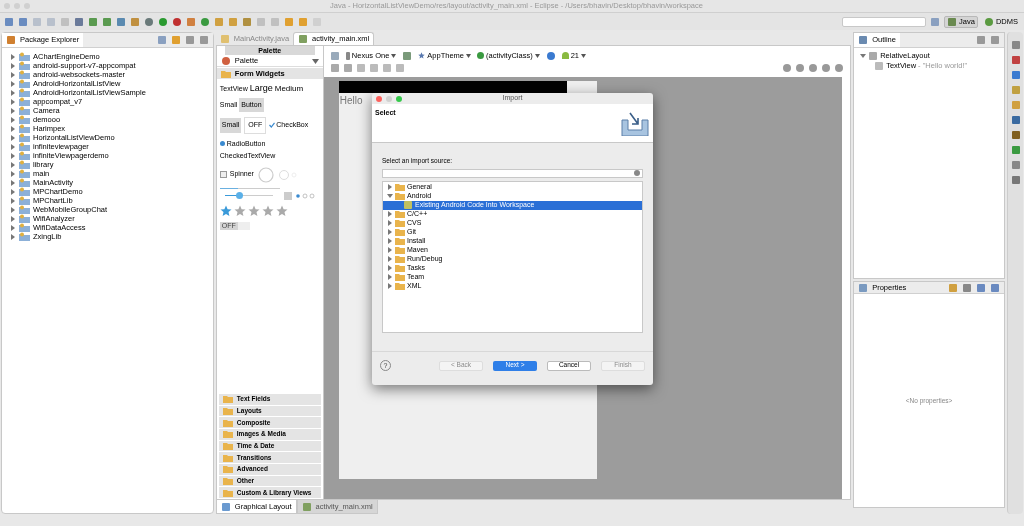  I want to click on star-icon, so click(422, 55).